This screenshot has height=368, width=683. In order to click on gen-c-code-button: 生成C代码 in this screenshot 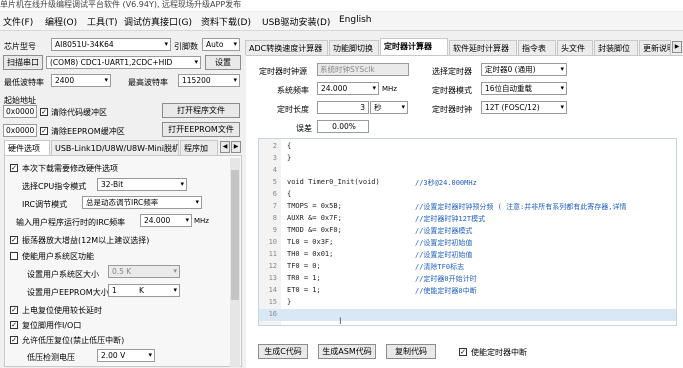, I will do `click(283, 351)`.